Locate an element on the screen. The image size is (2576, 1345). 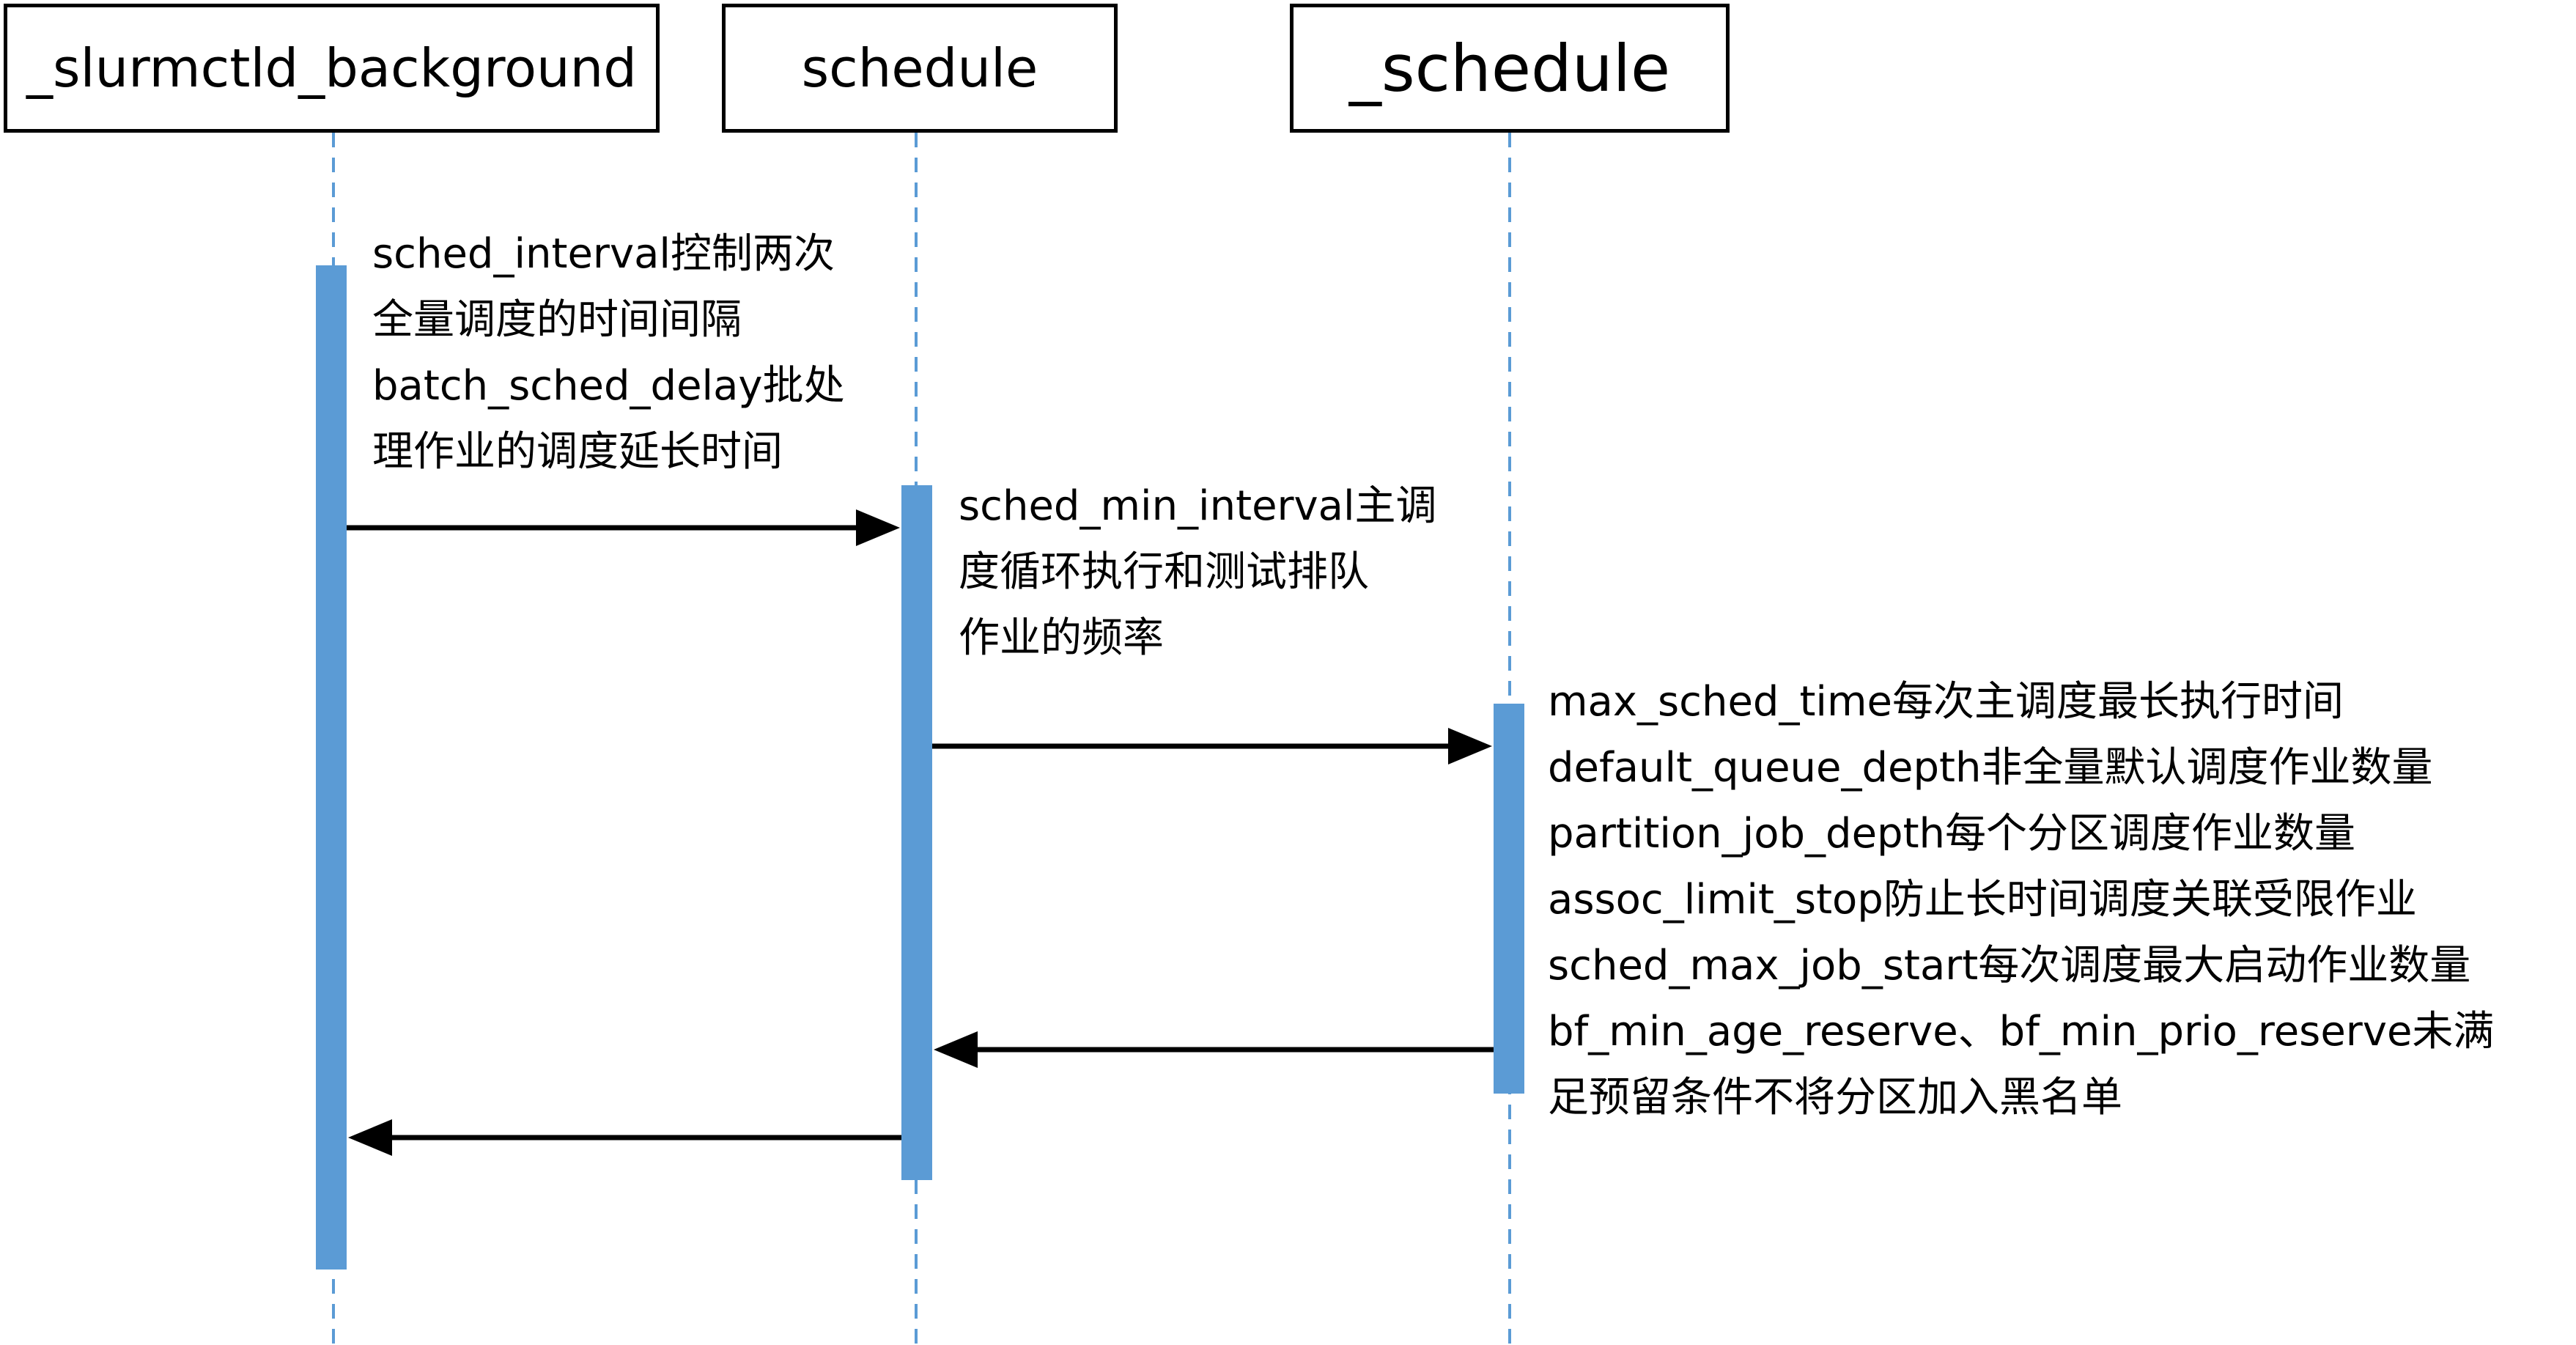
participant-box-underscore-schedule: _schedule is located at coordinates (1510, 69).